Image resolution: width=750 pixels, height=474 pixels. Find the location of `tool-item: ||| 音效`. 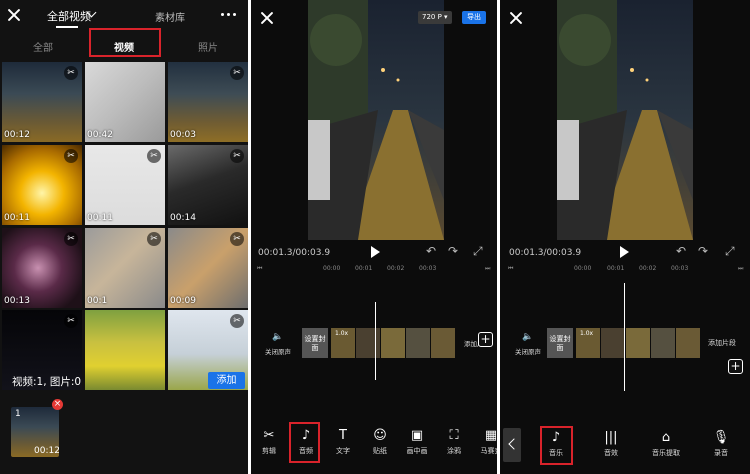

tool-item: ||| 音效 is located at coordinates (611, 444).